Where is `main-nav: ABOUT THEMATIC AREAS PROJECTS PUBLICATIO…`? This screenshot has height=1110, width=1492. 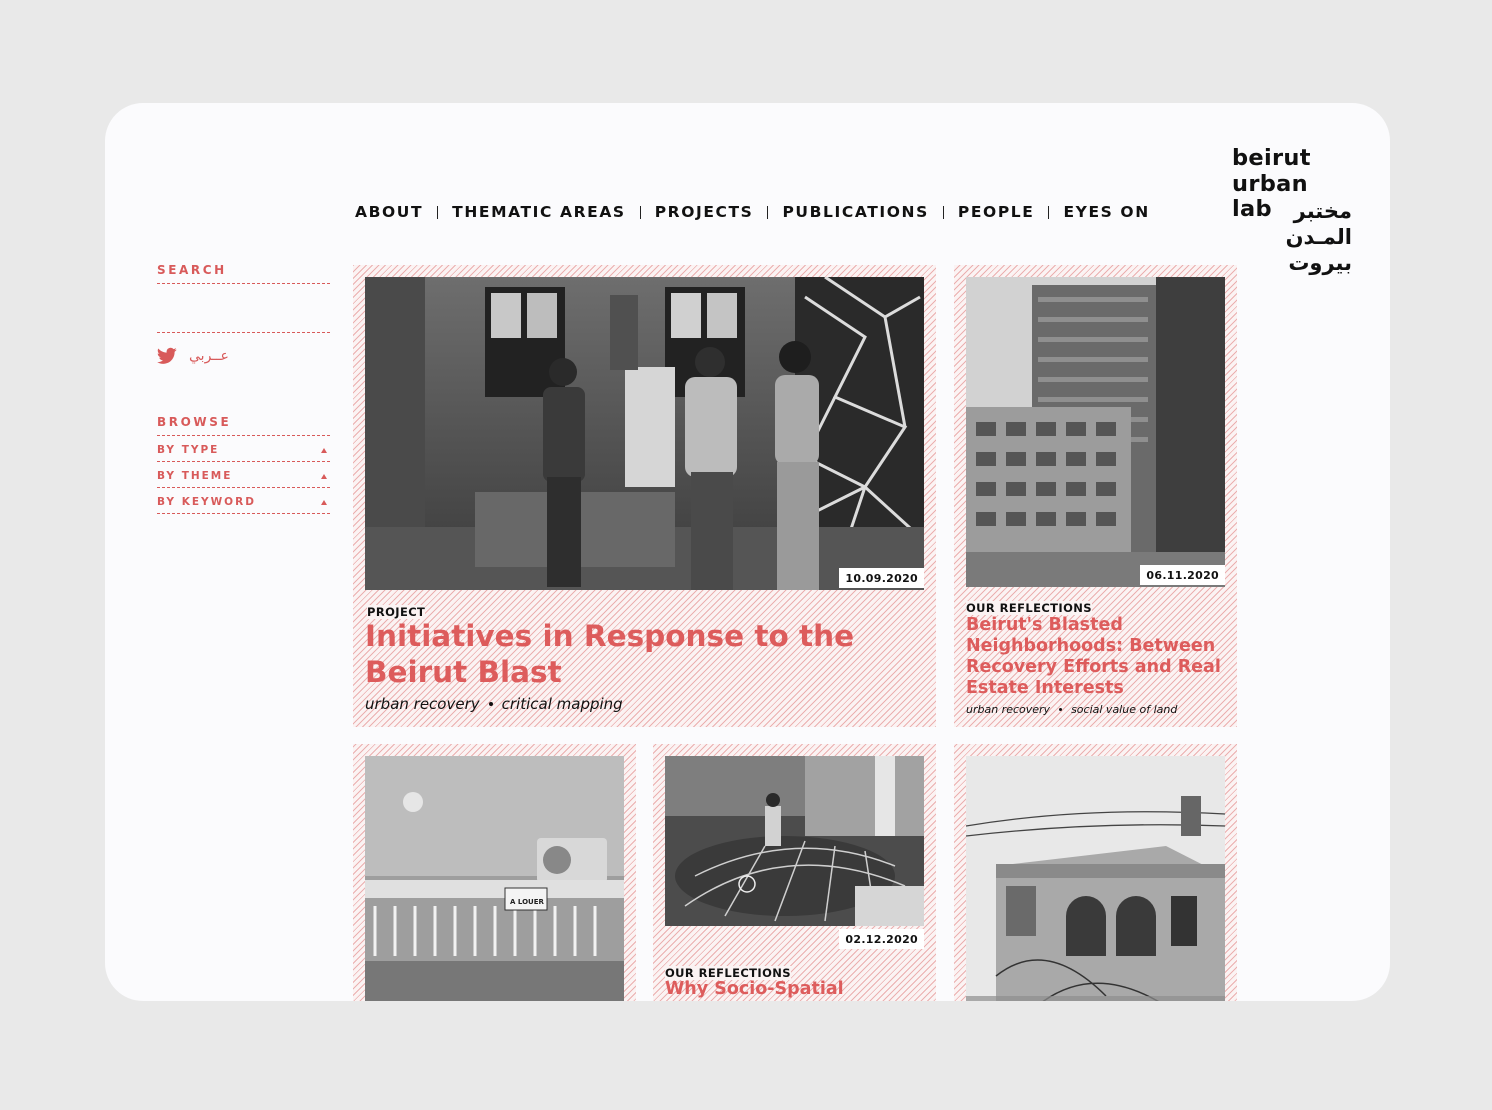 main-nav: ABOUT THEMATIC AREAS PROJECTS PUBLICATIO… is located at coordinates (752, 212).